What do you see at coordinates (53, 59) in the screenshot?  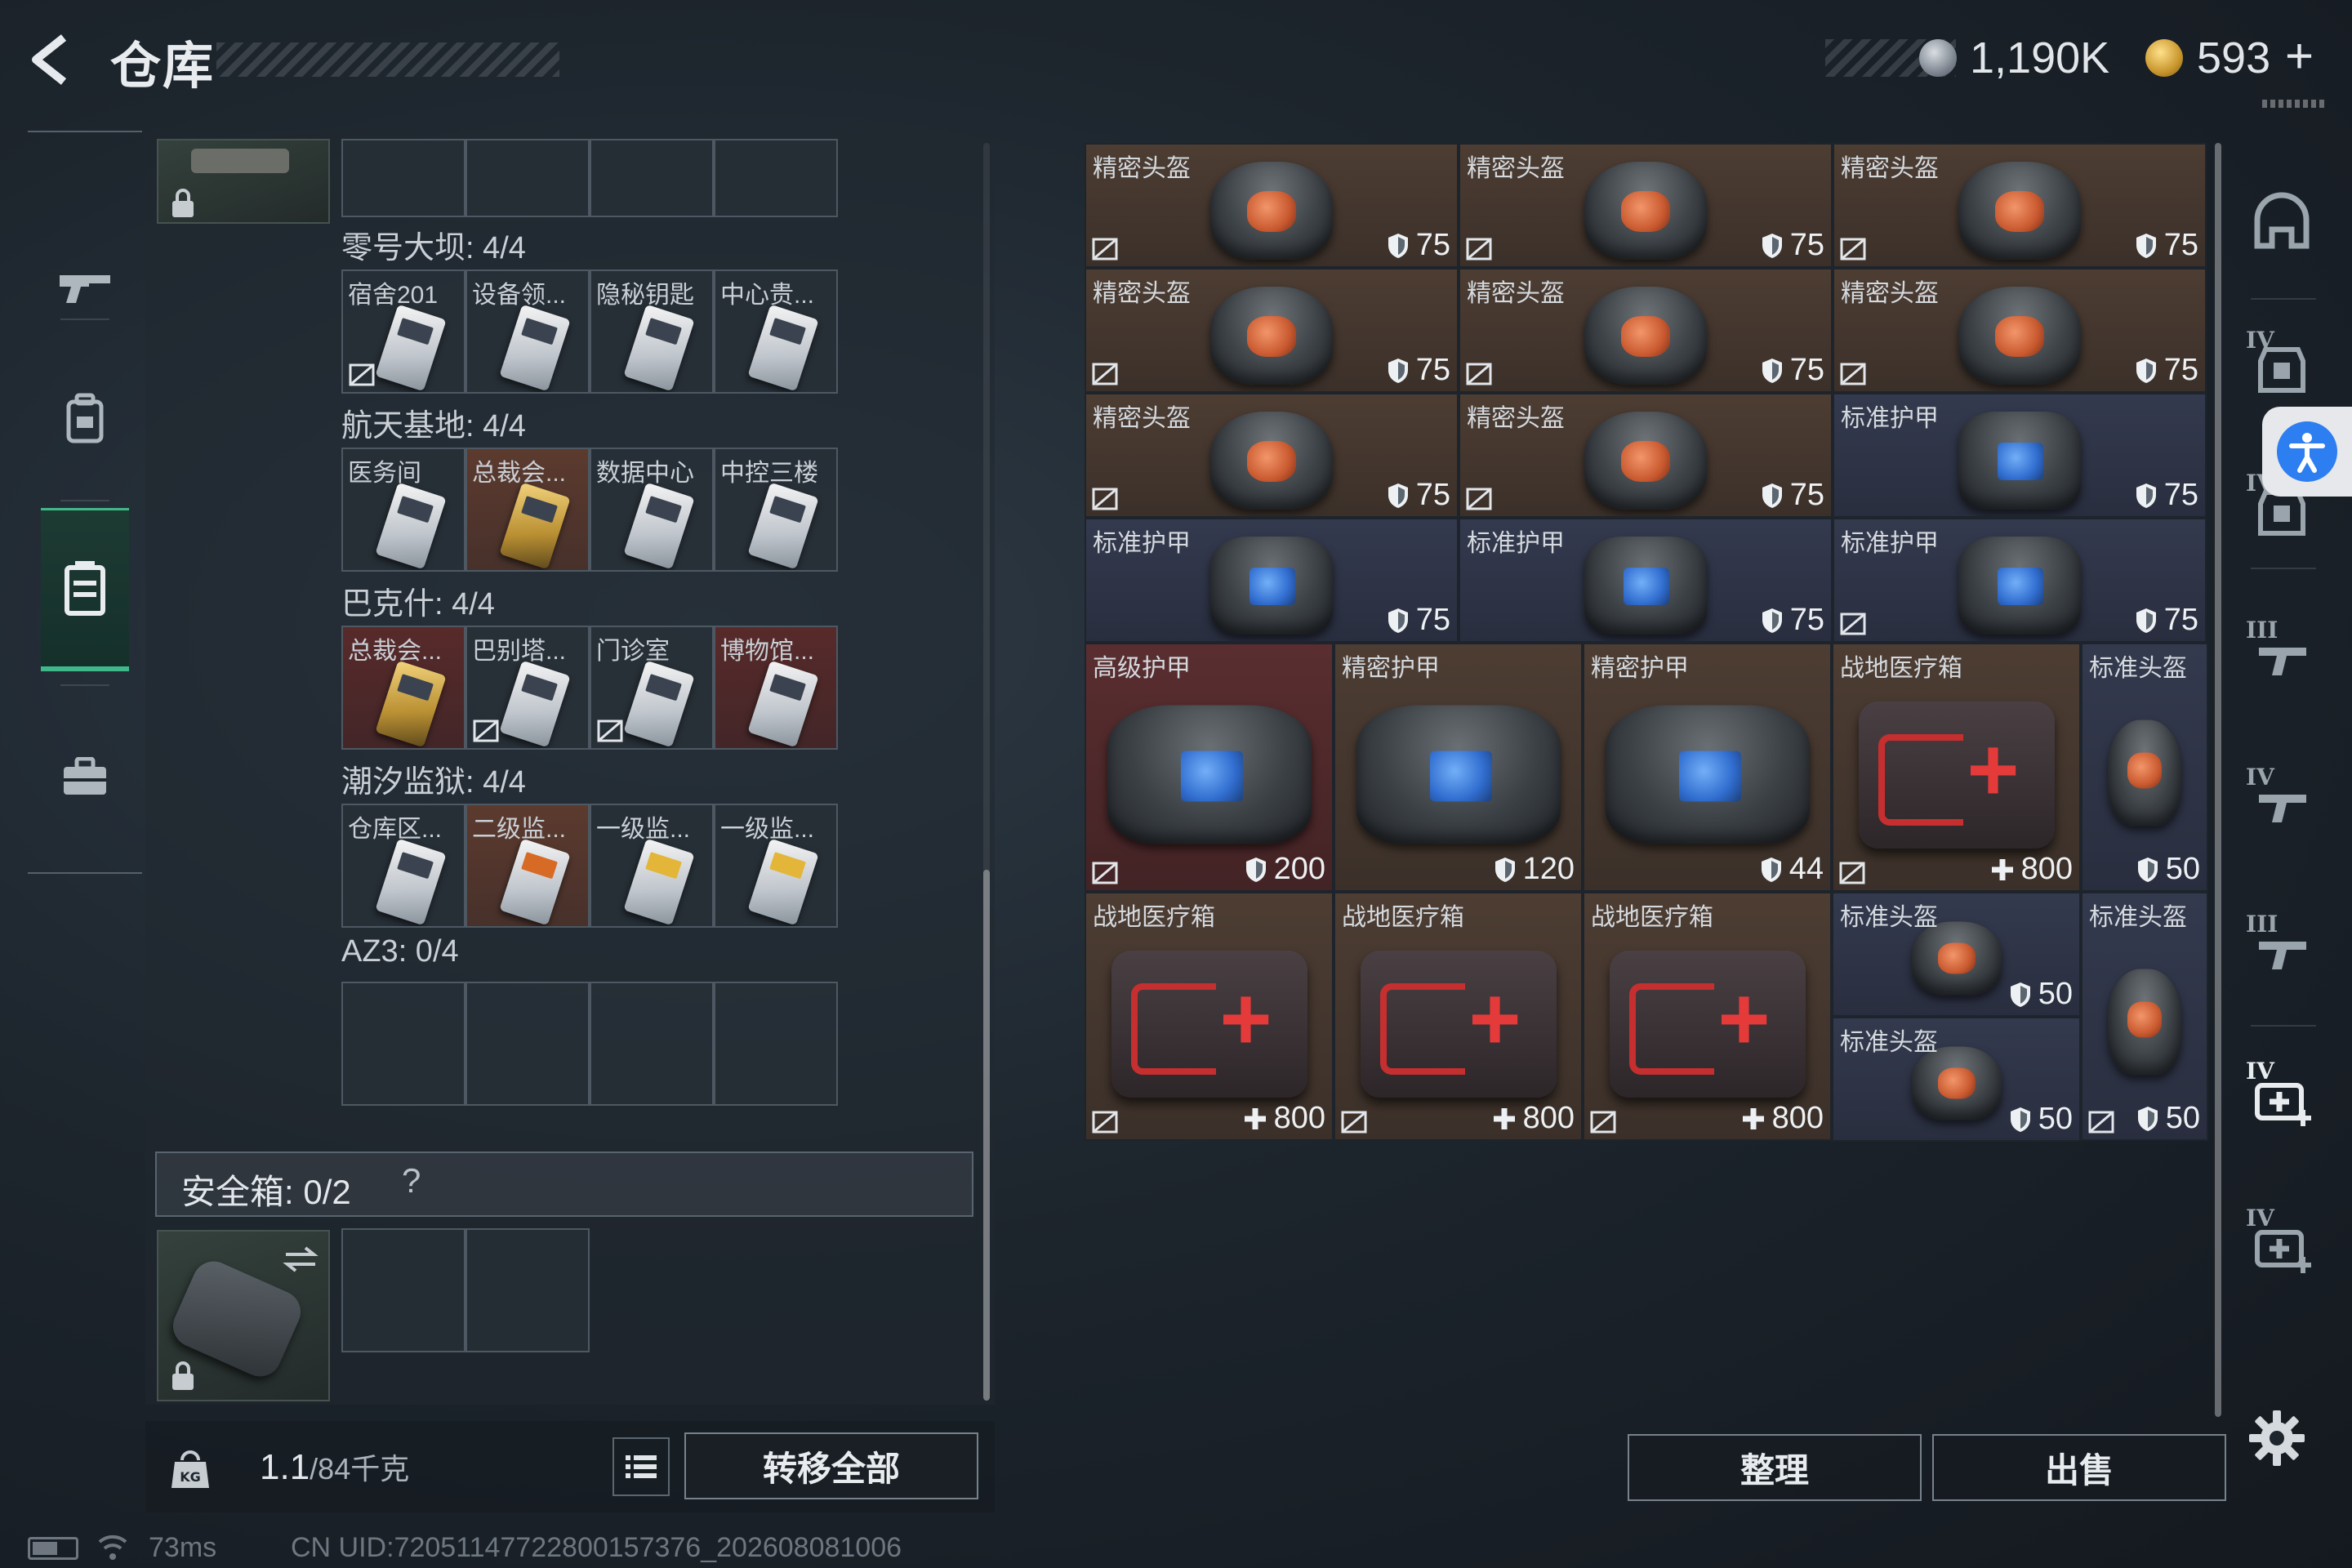 I see `back-button` at bounding box center [53, 59].